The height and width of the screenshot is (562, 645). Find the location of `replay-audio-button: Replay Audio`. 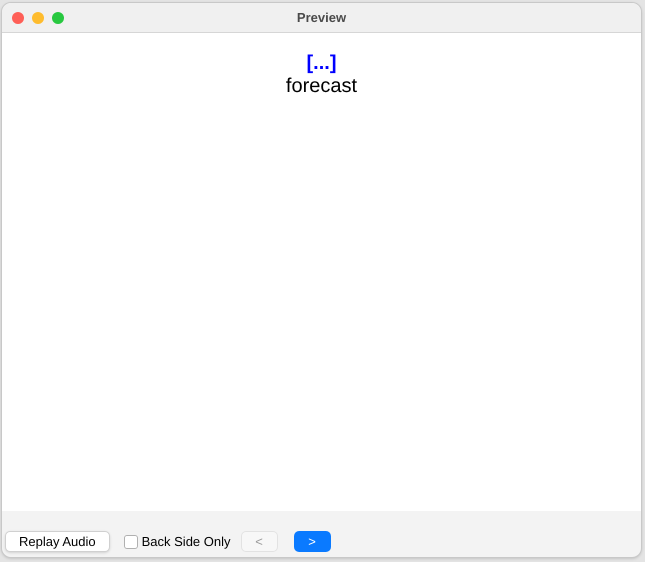

replay-audio-button: Replay Audio is located at coordinates (57, 541).